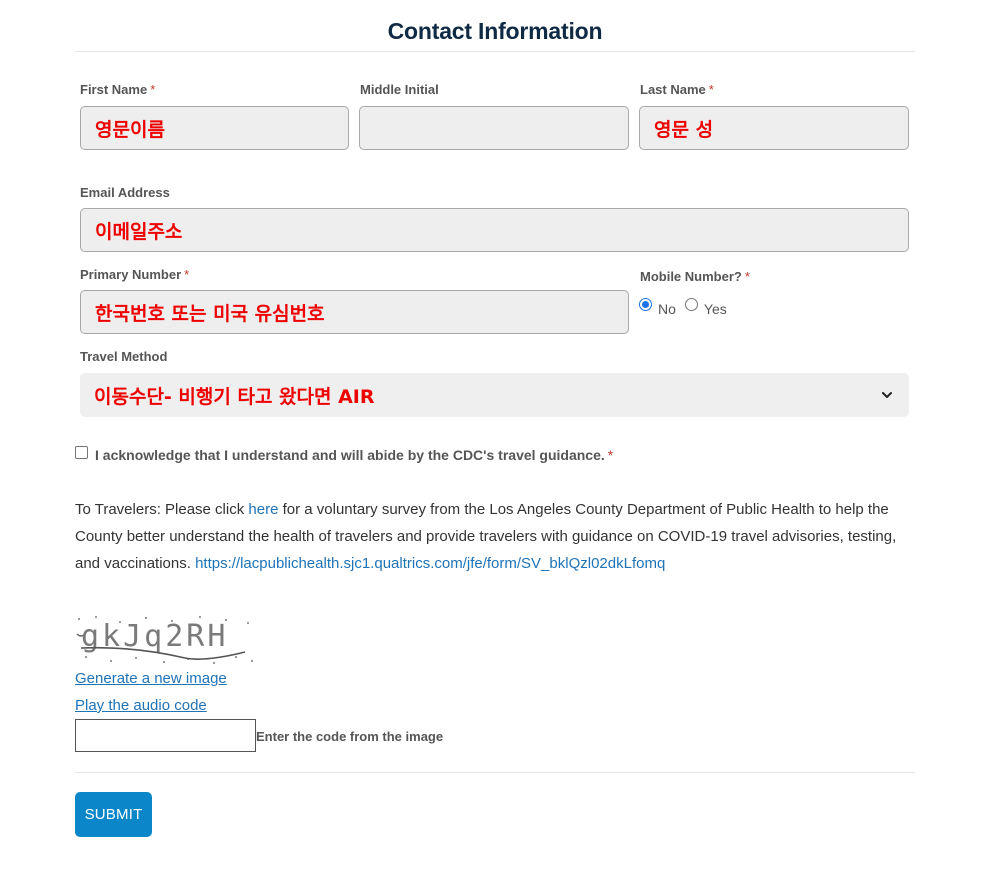 This screenshot has height=880, width=1000. Describe the element at coordinates (495, 772) in the screenshot. I see `footer-divider` at that location.